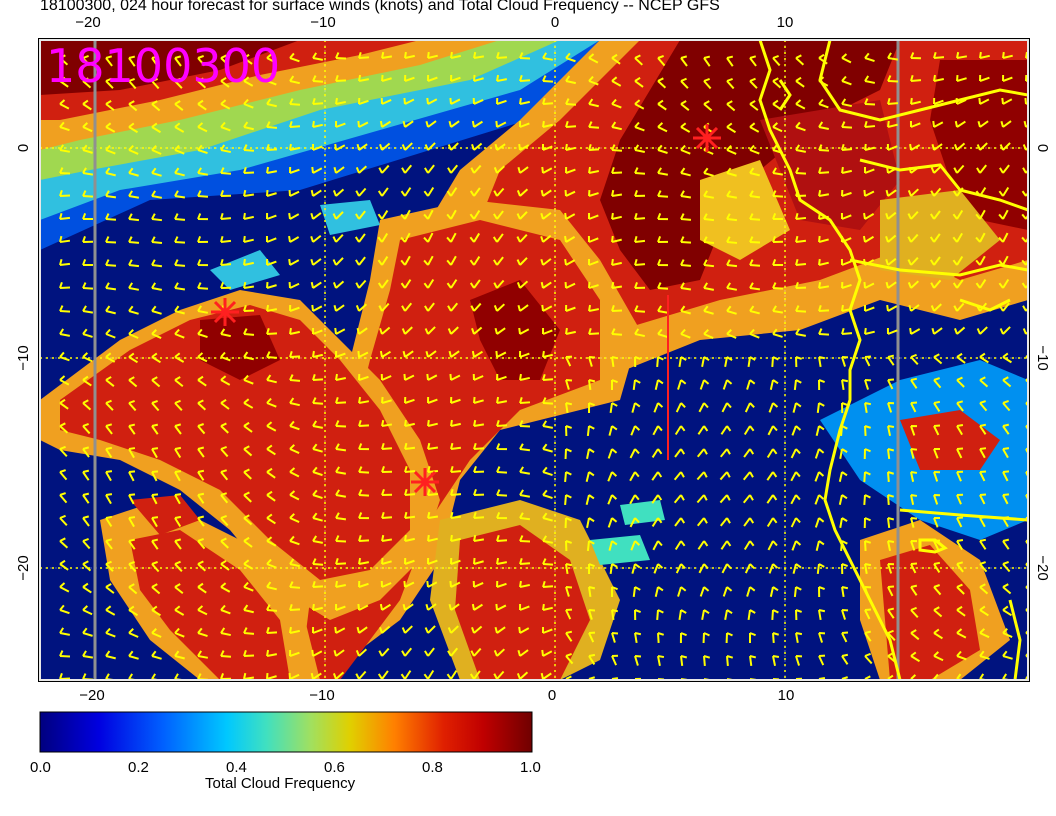 Image resolution: width=1056 pixels, height=816 pixels. Describe the element at coordinates (286, 732) in the screenshot. I see `colorbar` at that location.